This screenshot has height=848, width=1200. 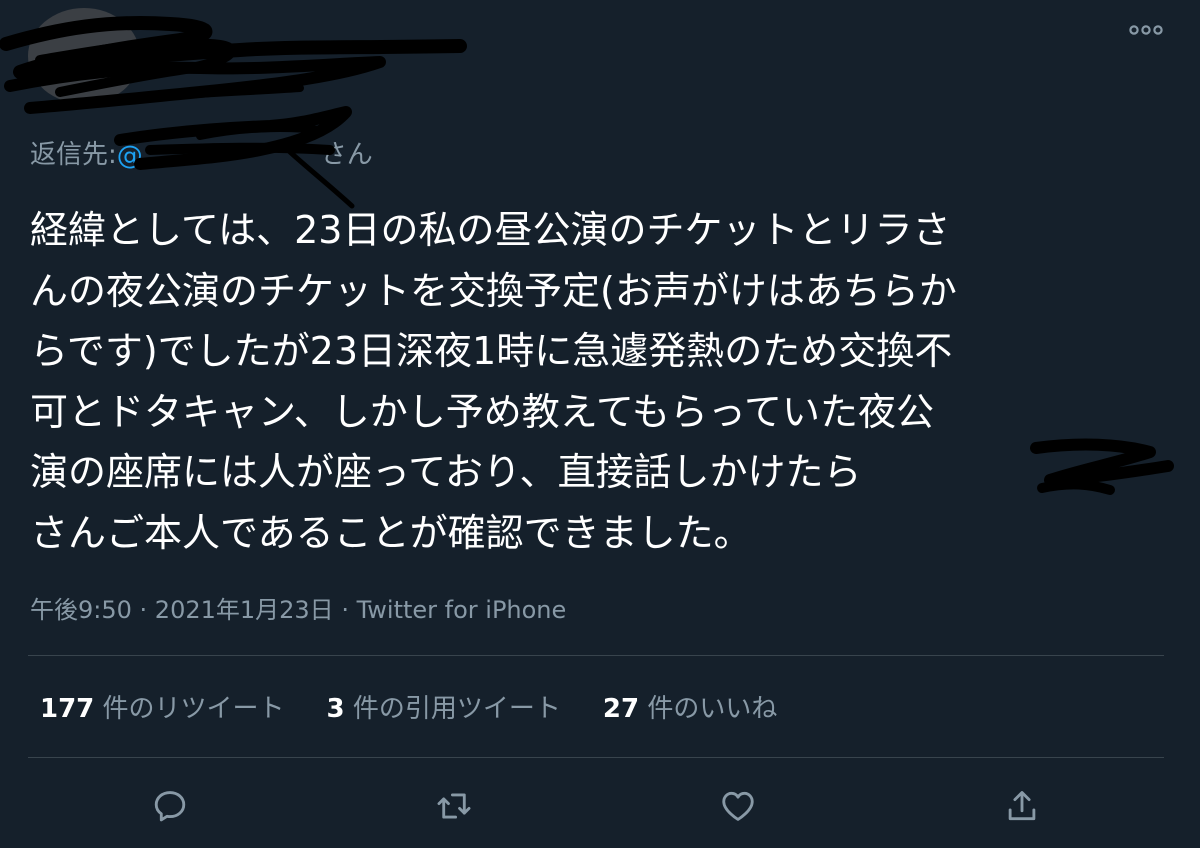 What do you see at coordinates (335, 709) in the screenshot?
I see `quotes-count: 3` at bounding box center [335, 709].